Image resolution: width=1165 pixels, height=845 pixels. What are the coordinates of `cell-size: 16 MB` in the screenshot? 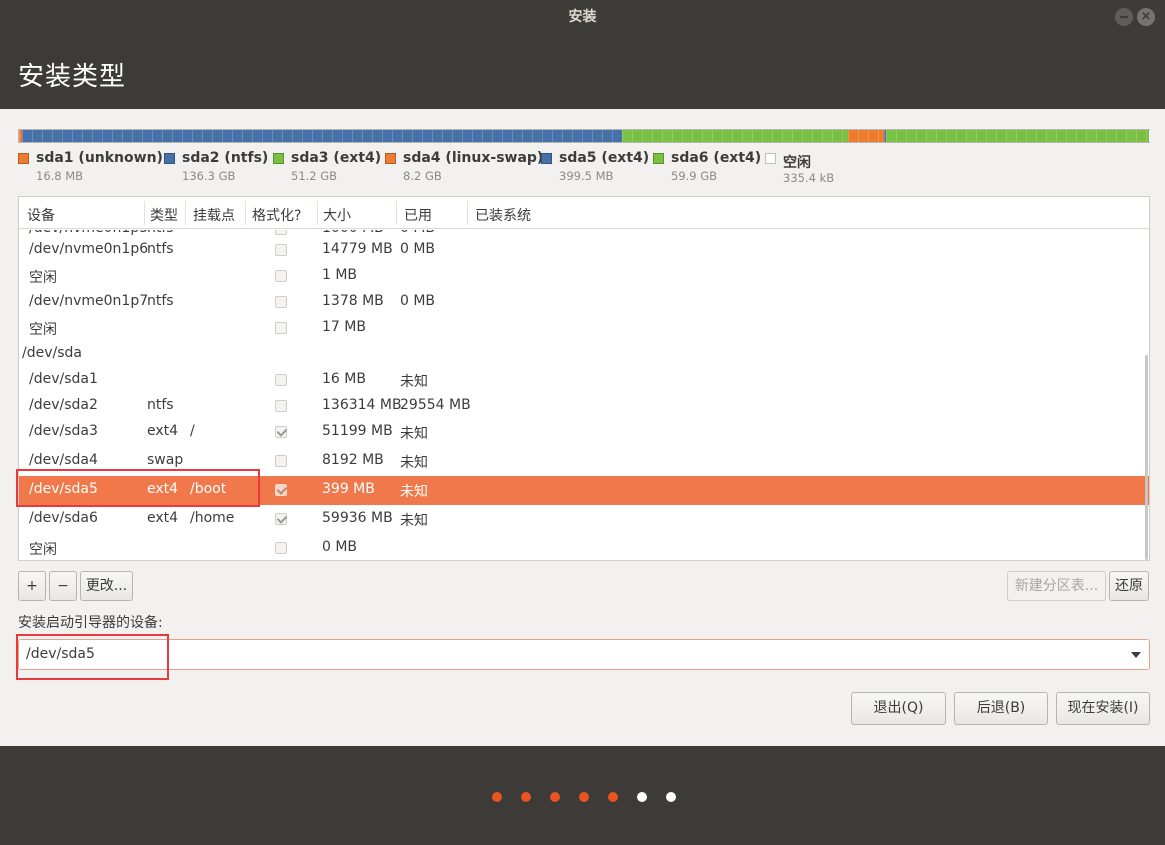 It's located at (344, 379).